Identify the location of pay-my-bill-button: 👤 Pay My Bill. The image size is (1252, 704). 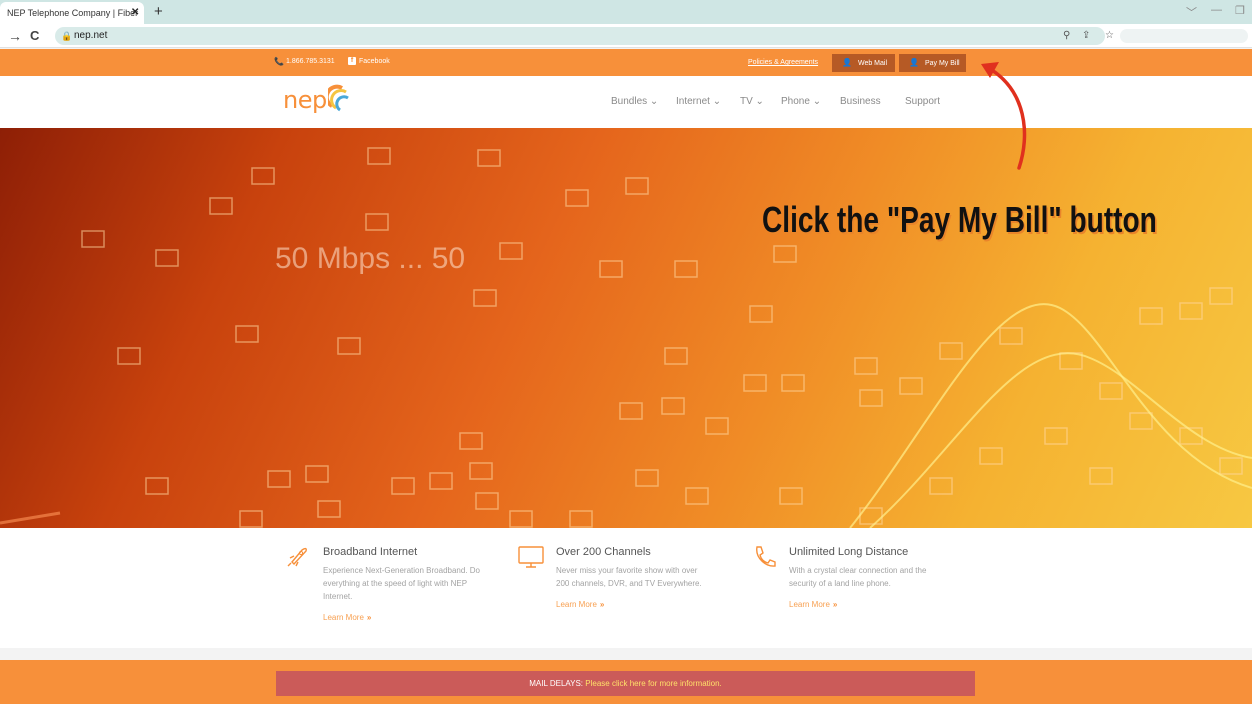
(932, 63).